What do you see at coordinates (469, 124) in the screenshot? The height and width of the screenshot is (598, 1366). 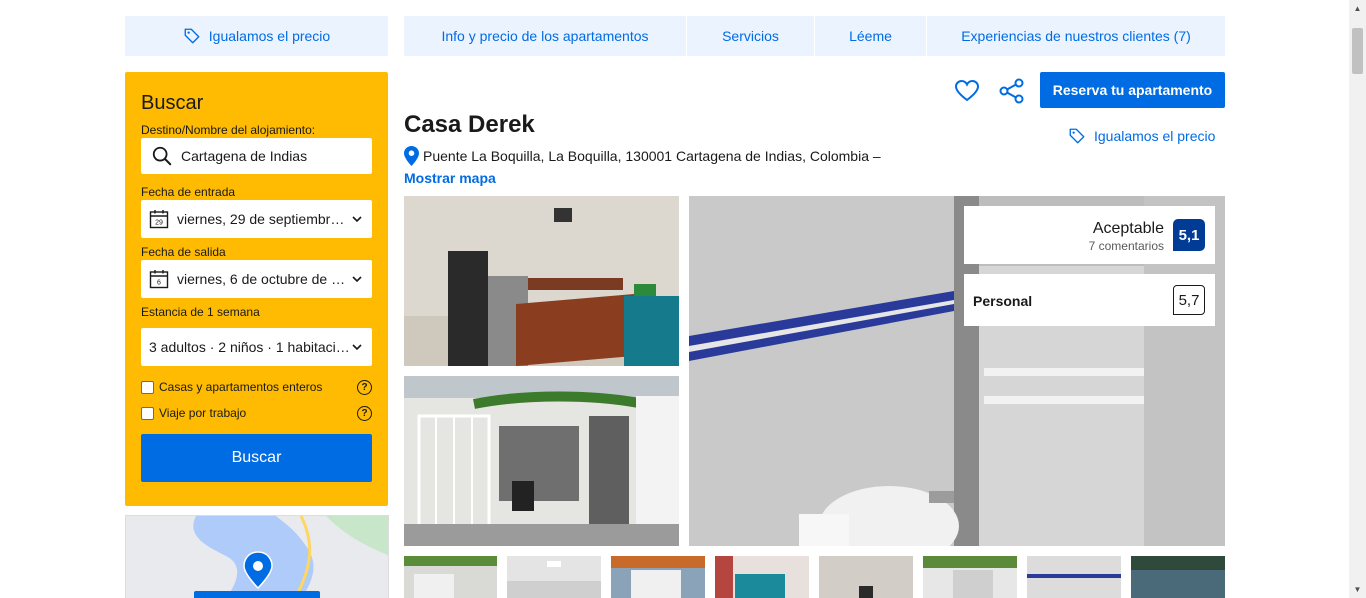 I see `property-title: Casa Derek` at bounding box center [469, 124].